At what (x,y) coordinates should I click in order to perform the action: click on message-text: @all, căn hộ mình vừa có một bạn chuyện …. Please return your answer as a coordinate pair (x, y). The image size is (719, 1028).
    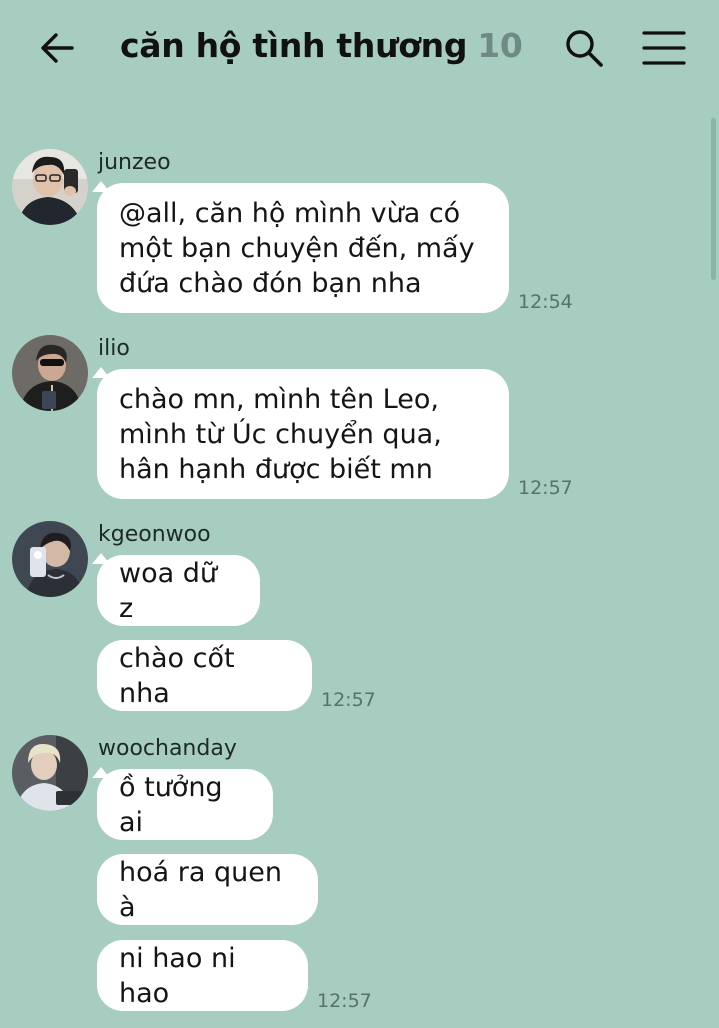
    Looking at the image, I should click on (297, 248).